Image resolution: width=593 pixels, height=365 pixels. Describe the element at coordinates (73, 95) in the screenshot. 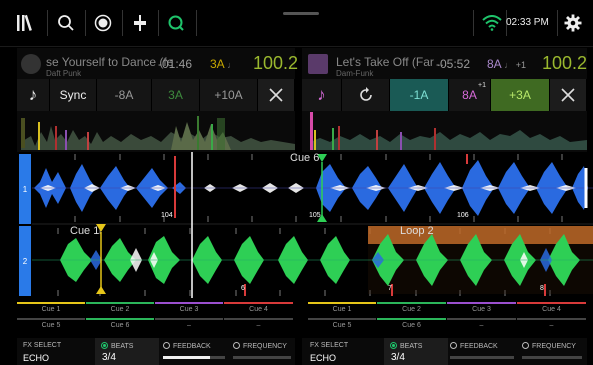

I see `sync-button: Sync` at that location.